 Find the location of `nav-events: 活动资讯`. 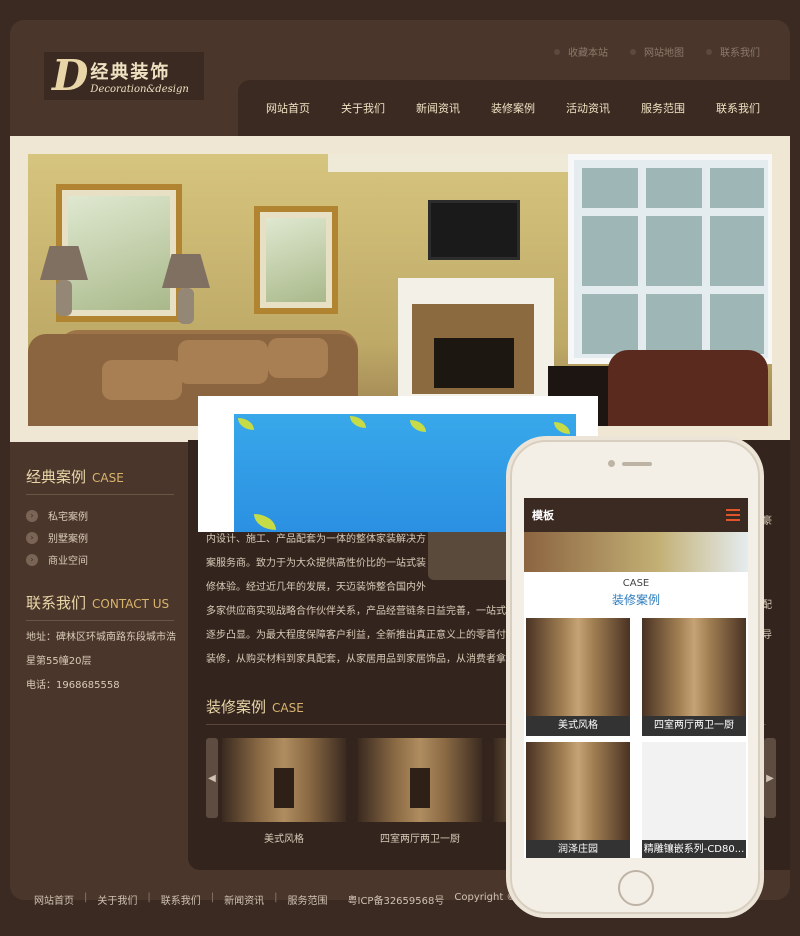

nav-events: 活动资讯 is located at coordinates (588, 108).